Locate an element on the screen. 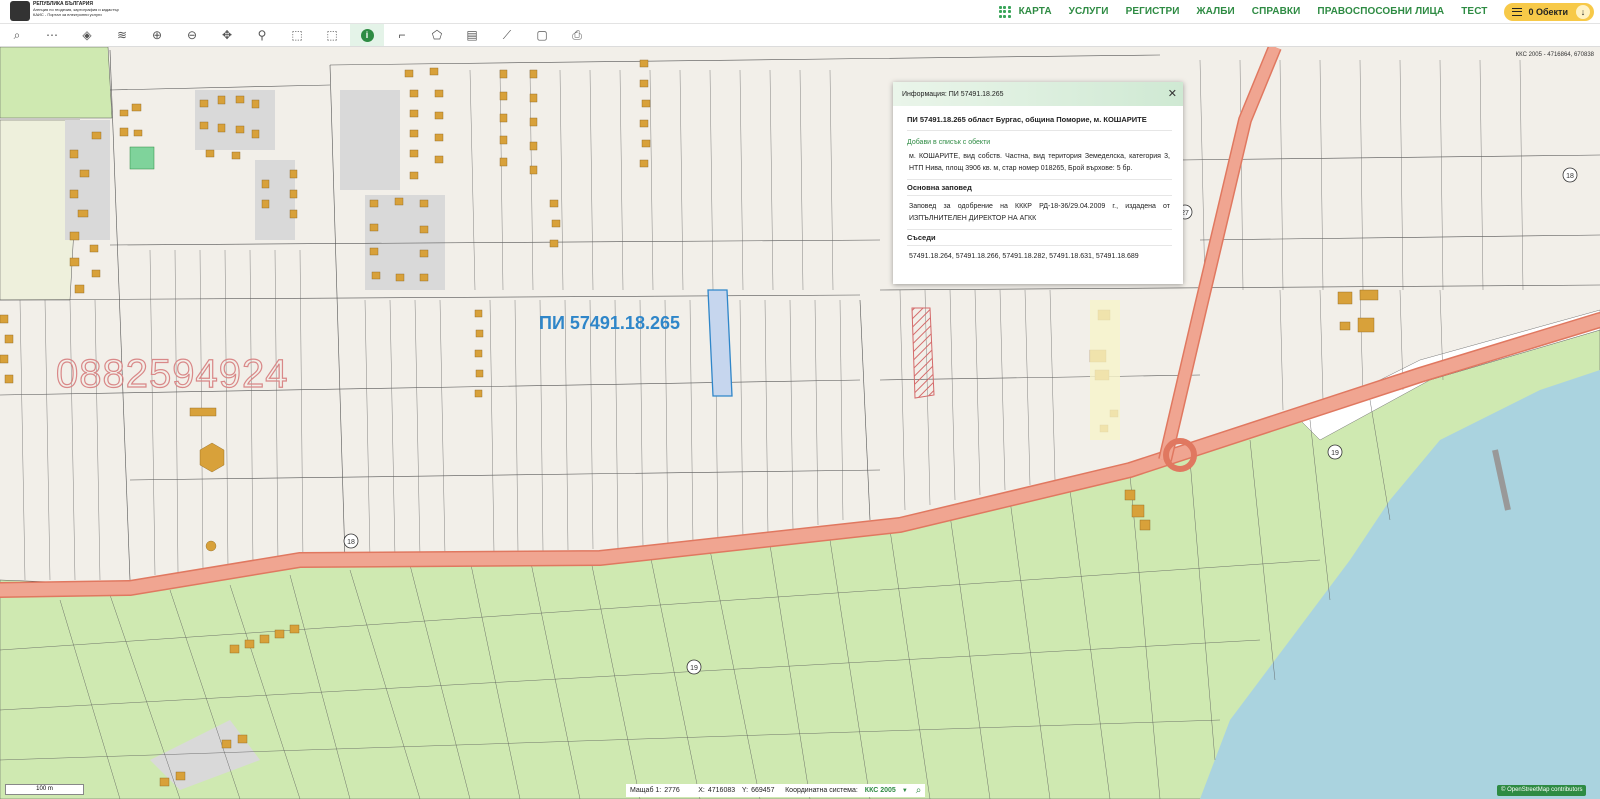 The width and height of the screenshot is (1600, 799). popup-header-title: Информация: ПИ 57491.18.265 is located at coordinates (953, 94).